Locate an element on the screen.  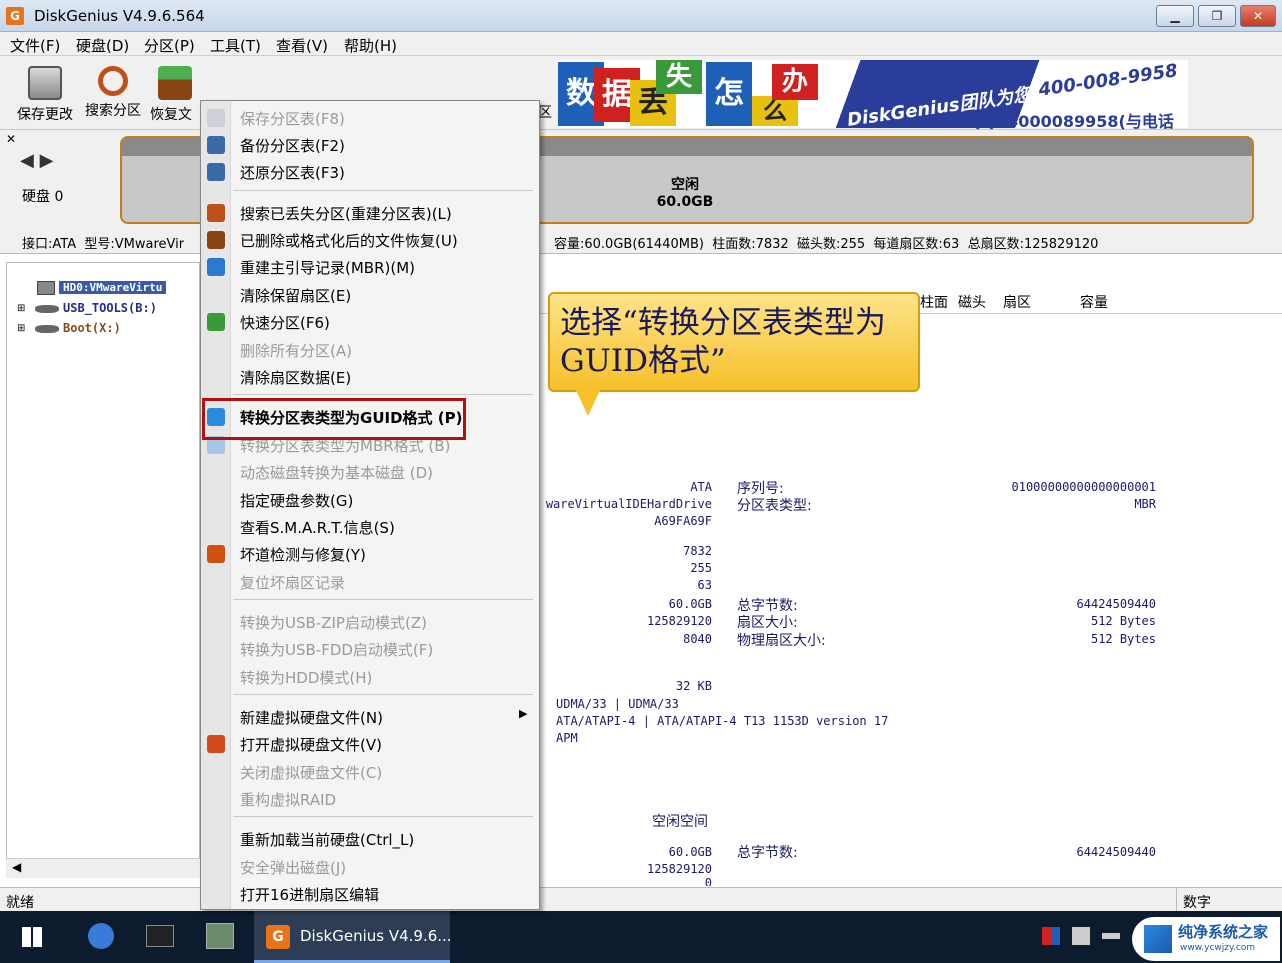
context-menu-item: 清除保留扇区(E) is located at coordinates (295, 295).